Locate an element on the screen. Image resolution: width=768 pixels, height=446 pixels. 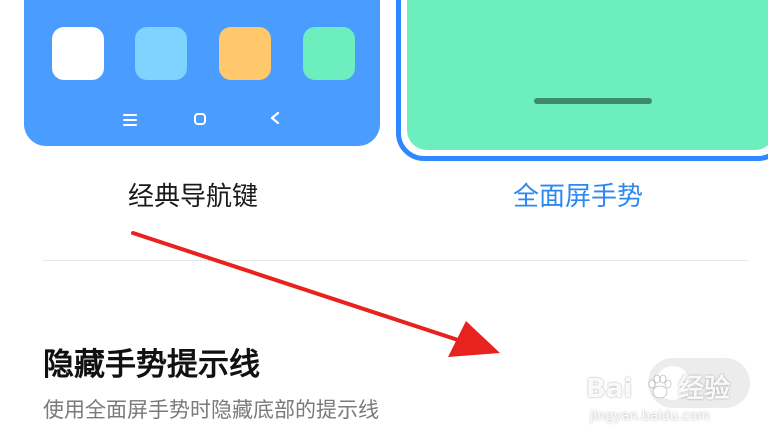
app-tile-blue is located at coordinates (161, 53).